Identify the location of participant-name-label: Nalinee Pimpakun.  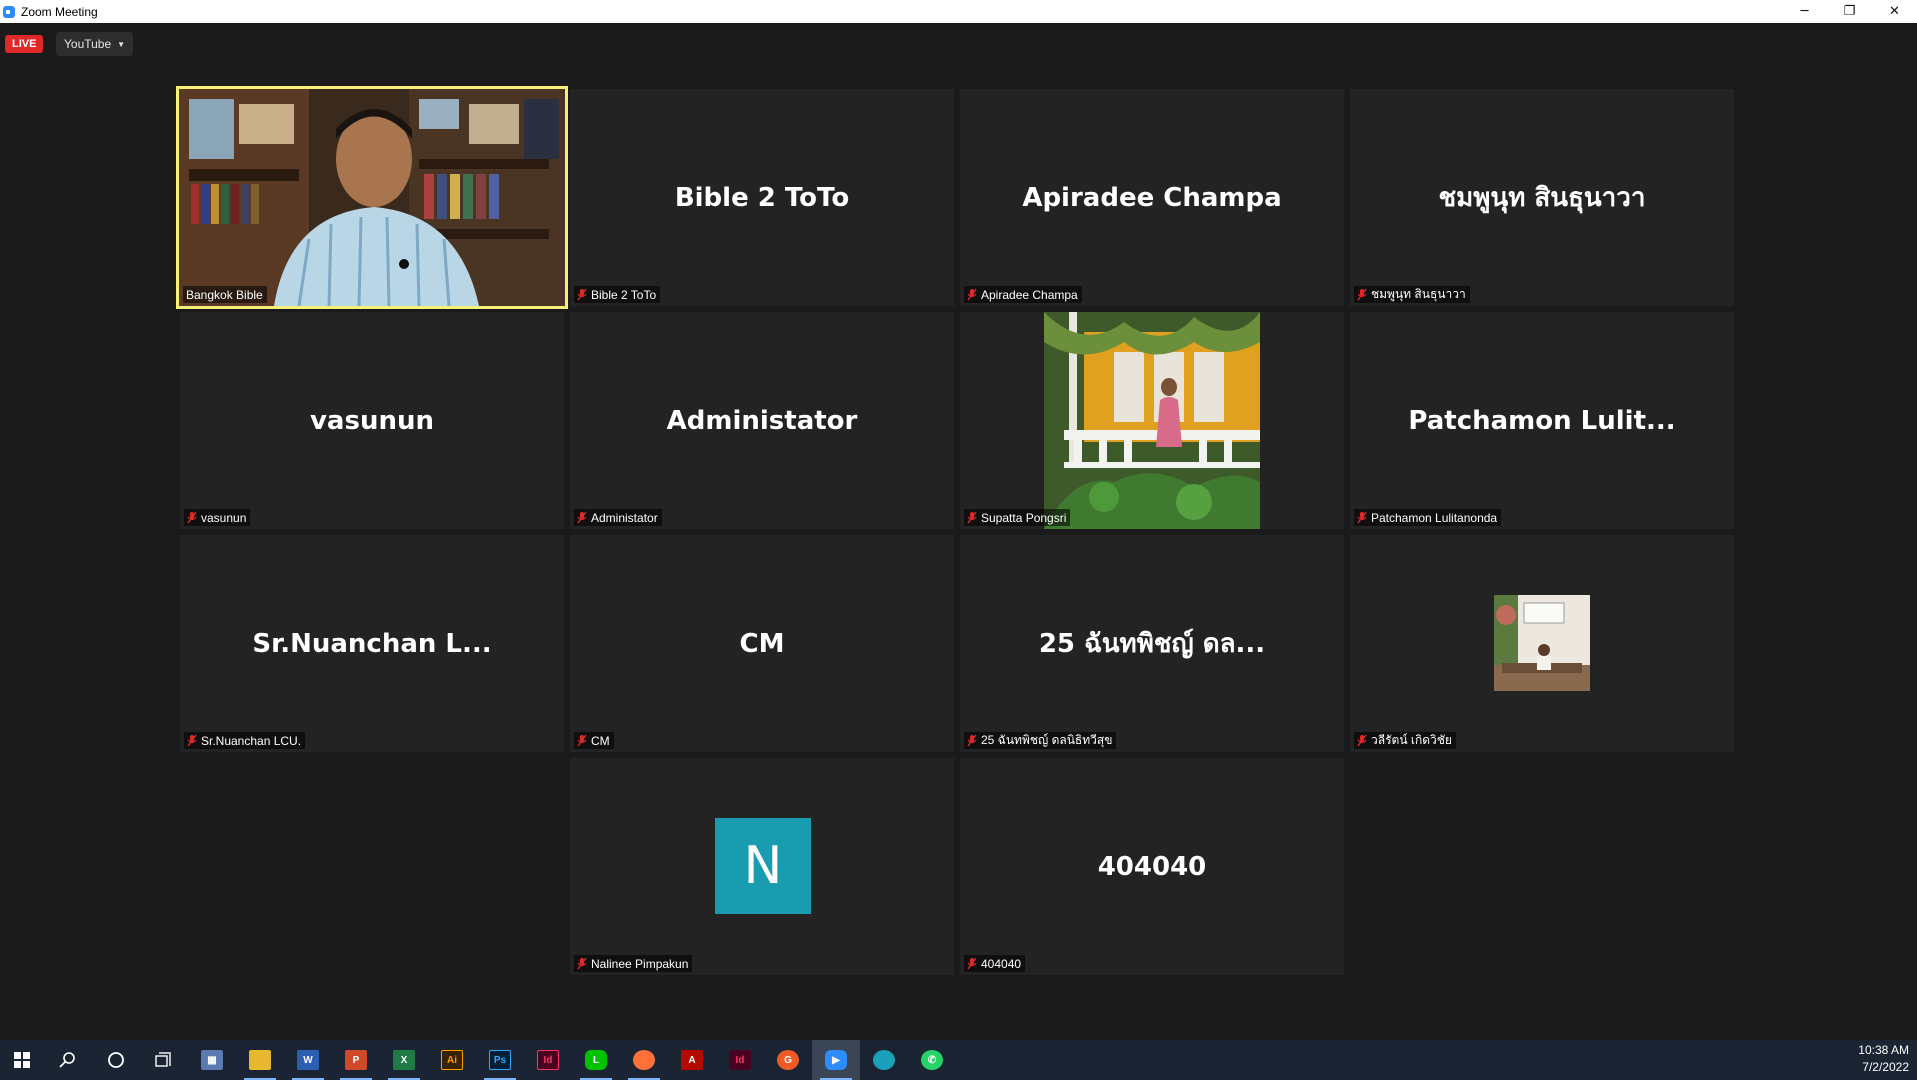
(633, 963).